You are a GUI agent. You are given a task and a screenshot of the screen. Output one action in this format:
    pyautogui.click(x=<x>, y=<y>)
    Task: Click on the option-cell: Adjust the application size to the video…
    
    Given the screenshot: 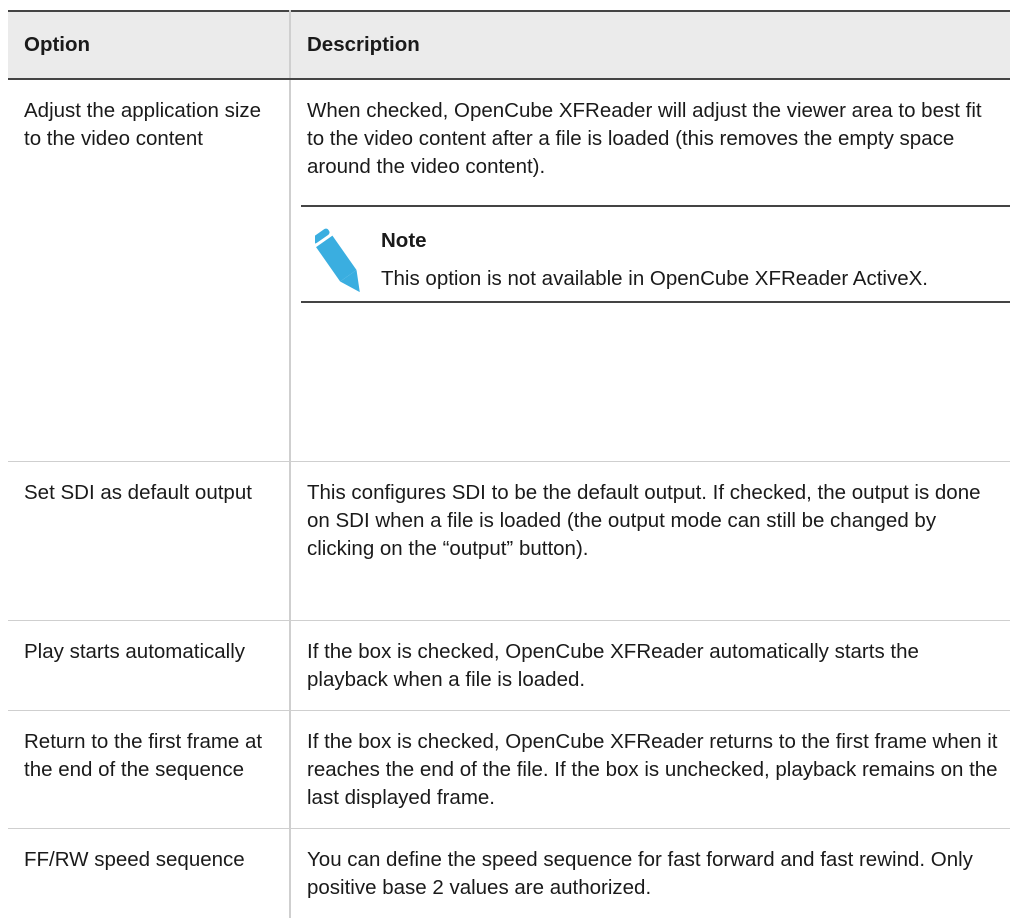 What is the action you would take?
    pyautogui.click(x=149, y=270)
    